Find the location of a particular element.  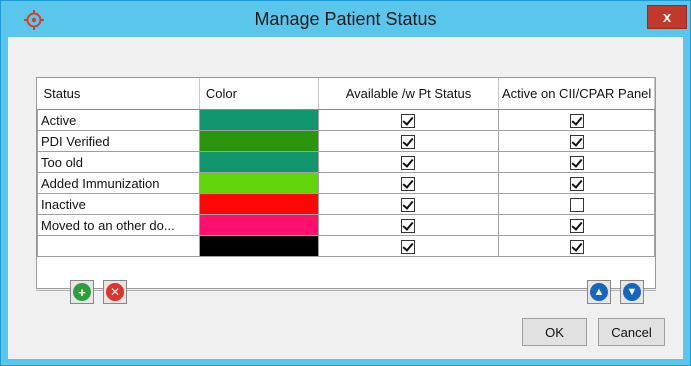

grid-bottom-divider is located at coordinates (346, 290).